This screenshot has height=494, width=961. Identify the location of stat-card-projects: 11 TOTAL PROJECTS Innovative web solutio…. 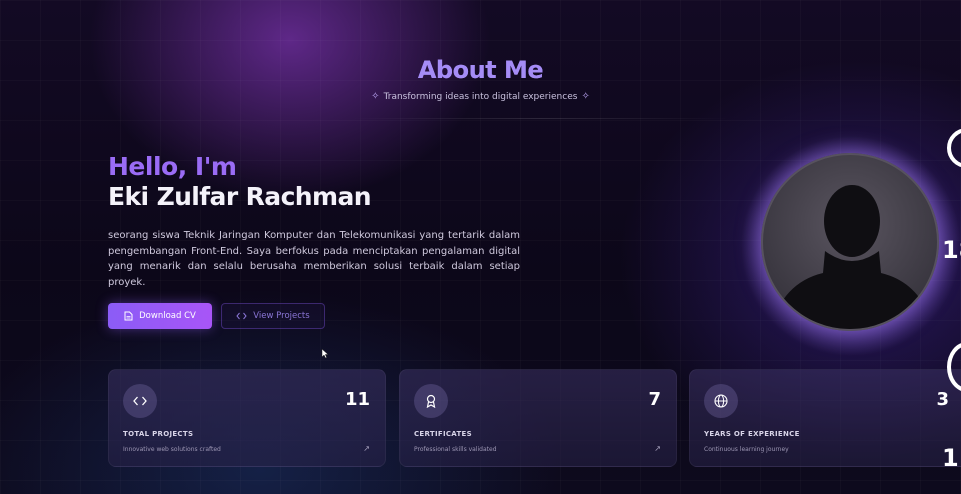
(247, 418).